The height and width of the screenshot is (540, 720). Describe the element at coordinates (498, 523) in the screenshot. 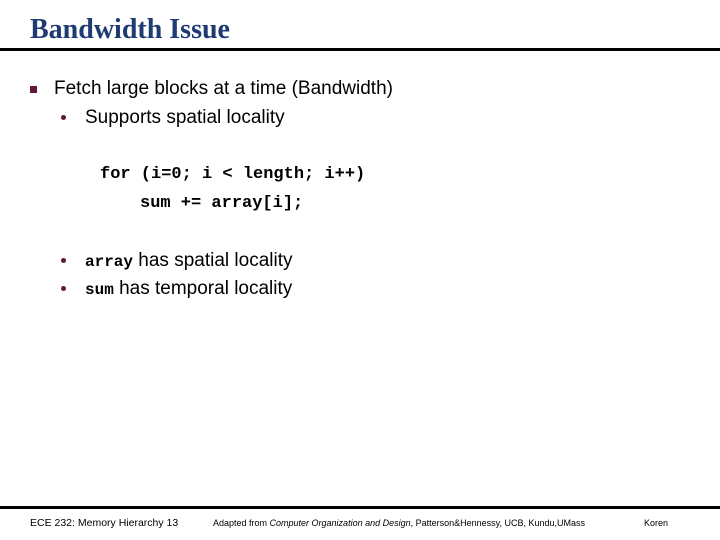

I see `attribution-suffix: , Patterson&Hennessy, UCB, Kundu,UMass` at that location.